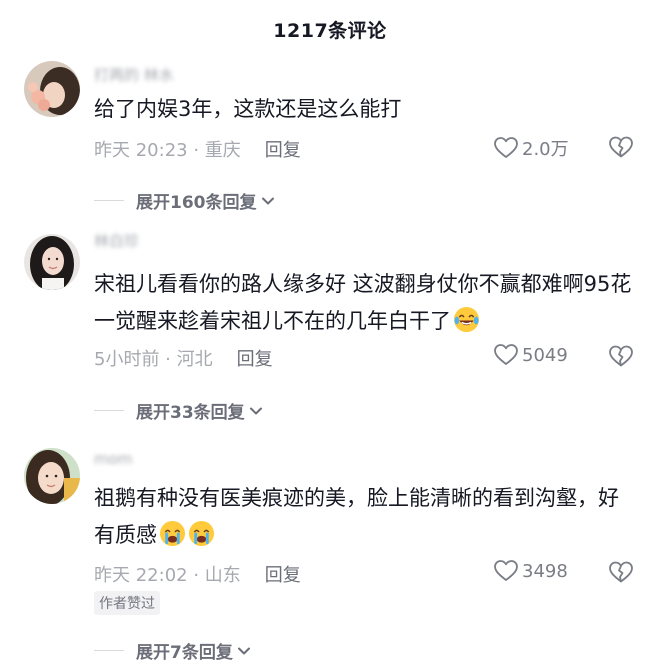  I want to click on expand-replies-label: 展开33条回复, so click(190, 413).